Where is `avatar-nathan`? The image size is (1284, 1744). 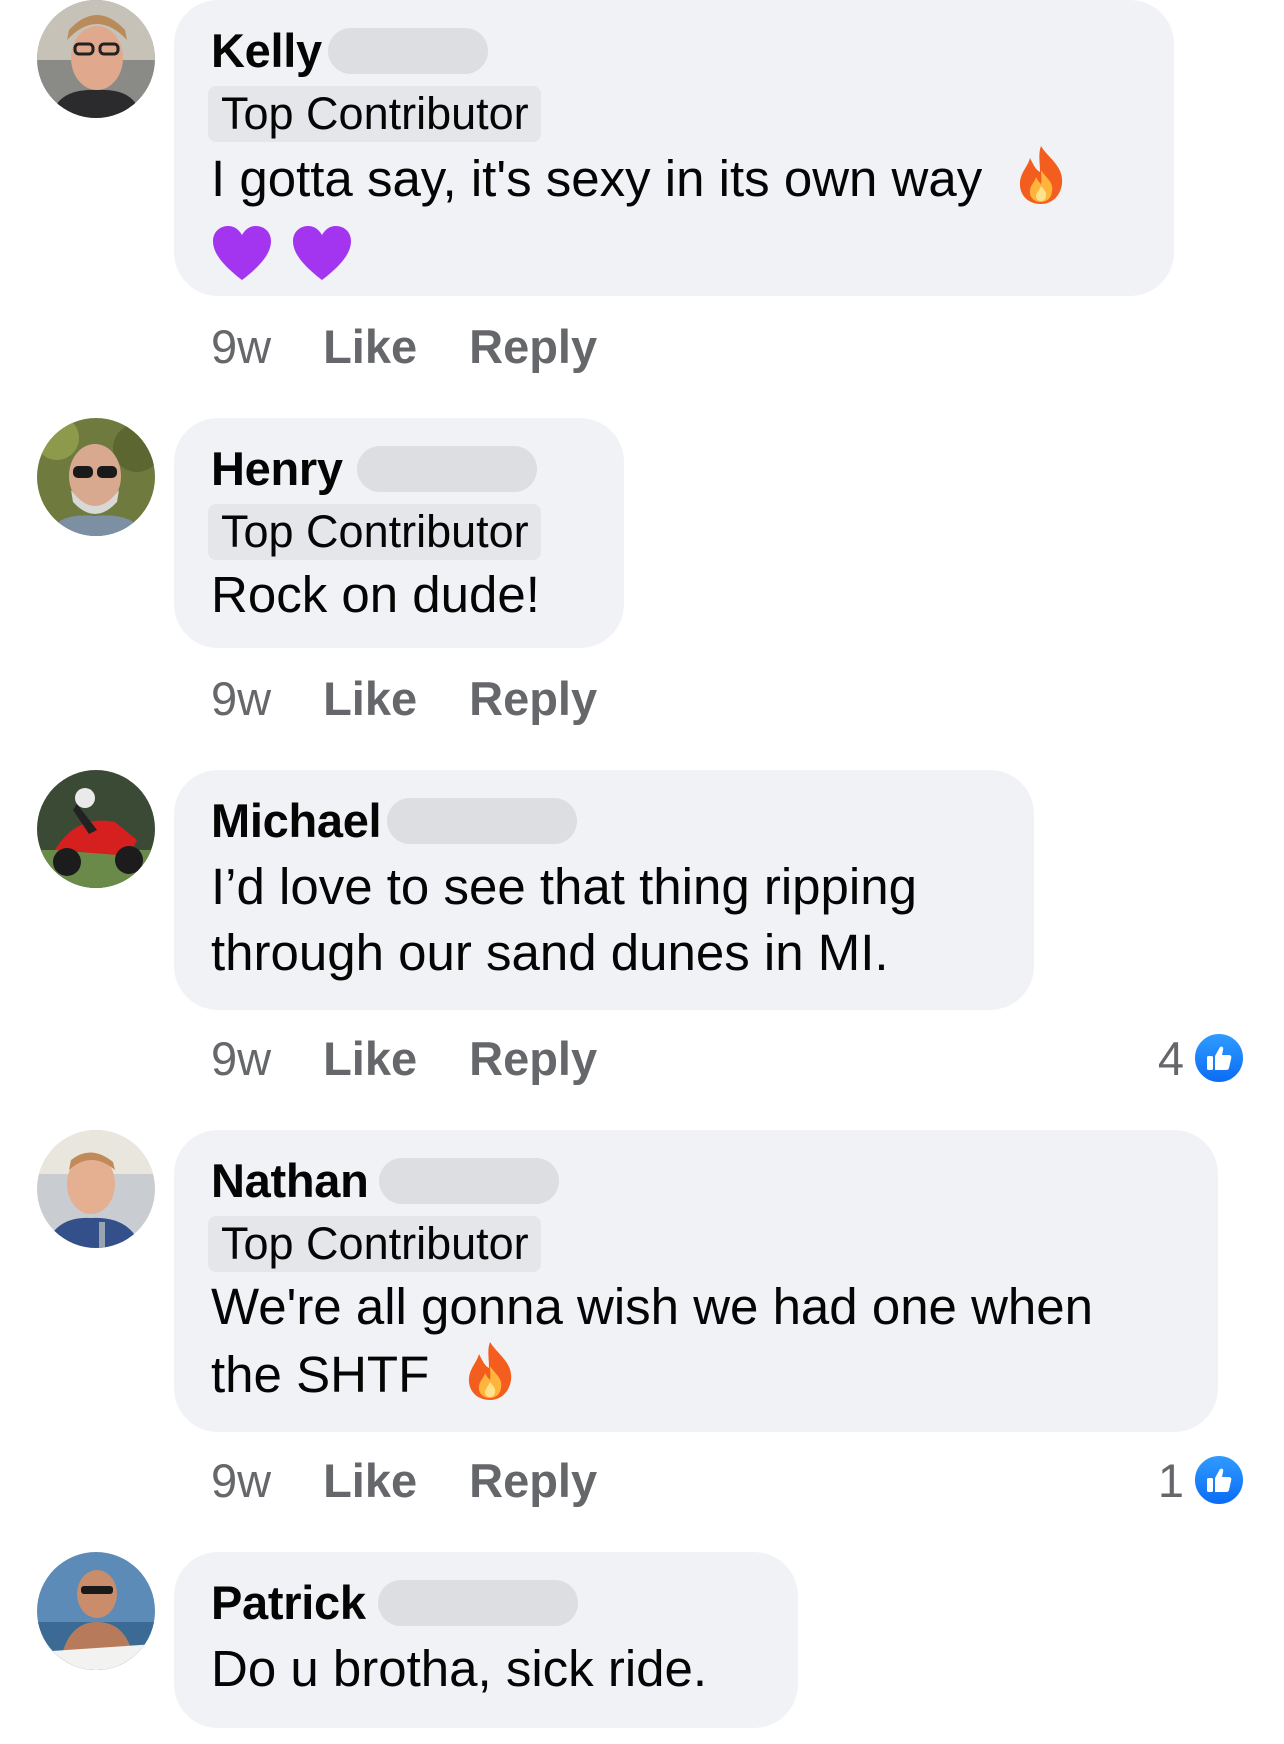 avatar-nathan is located at coordinates (96, 1189).